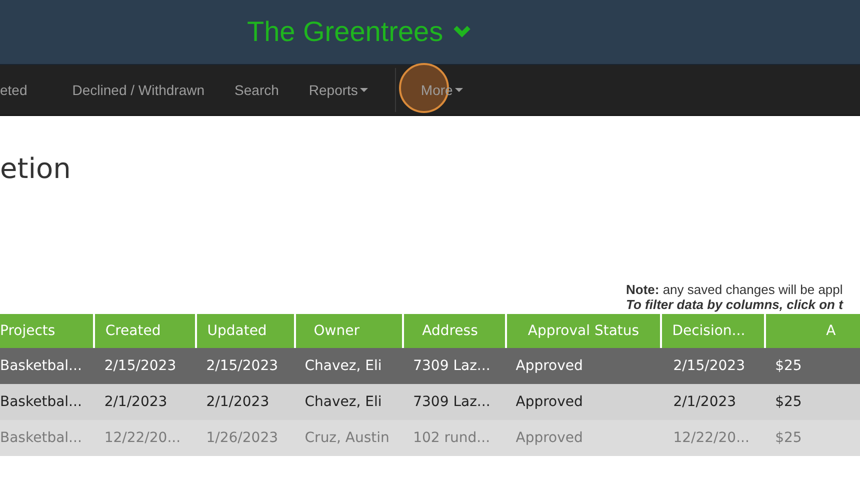 This screenshot has width=860, height=480. I want to click on column-header: Updated, so click(245, 331).